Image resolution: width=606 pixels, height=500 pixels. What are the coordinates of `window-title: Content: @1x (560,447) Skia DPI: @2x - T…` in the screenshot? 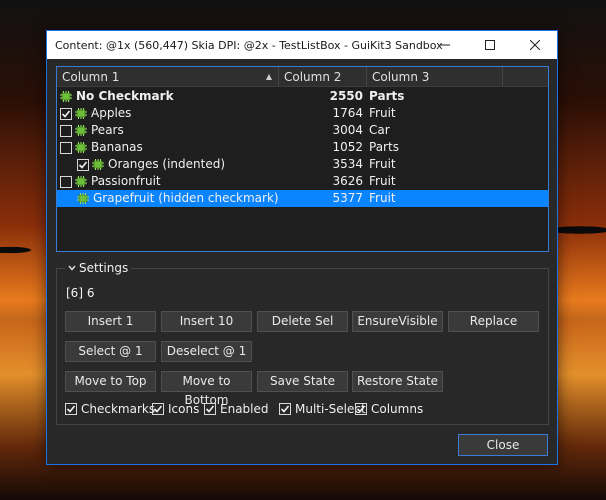 It's located at (249, 45).